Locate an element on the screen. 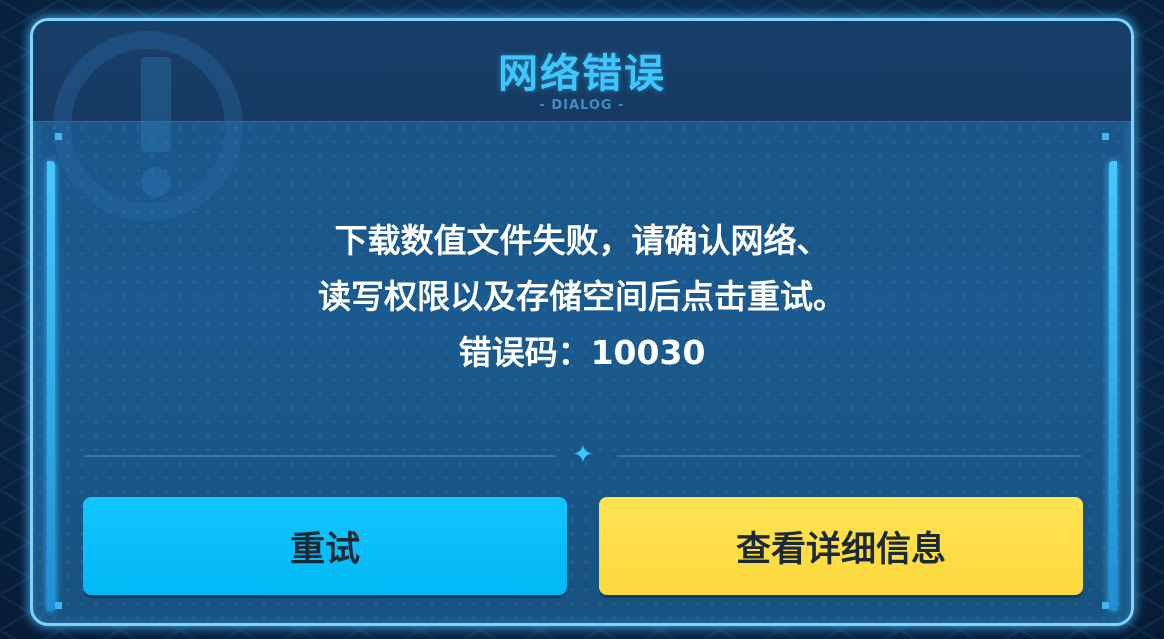 Image resolution: width=1164 pixels, height=639 pixels. exclamation-dot is located at coordinates (156, 182).